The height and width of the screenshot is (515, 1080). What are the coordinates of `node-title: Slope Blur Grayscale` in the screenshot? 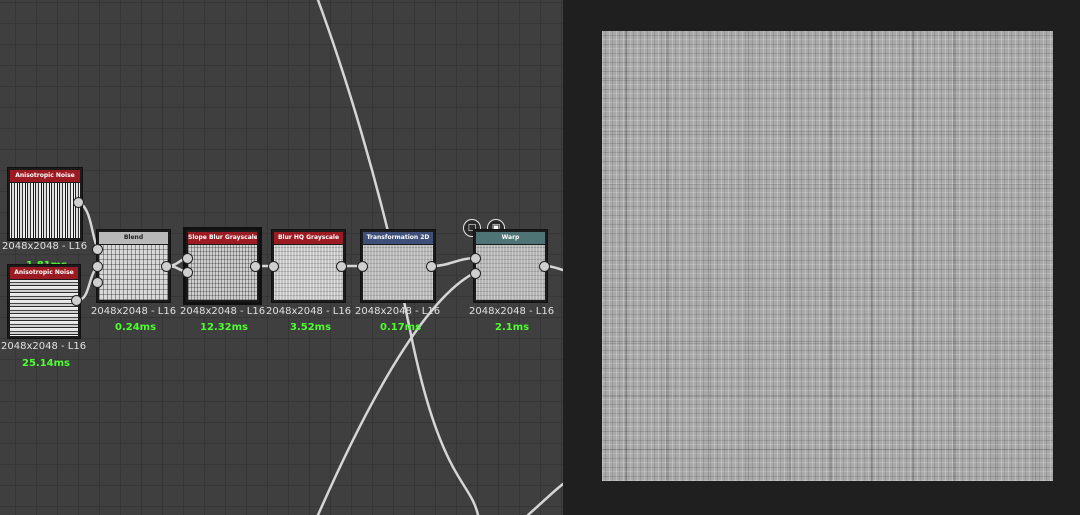 It's located at (222, 238).